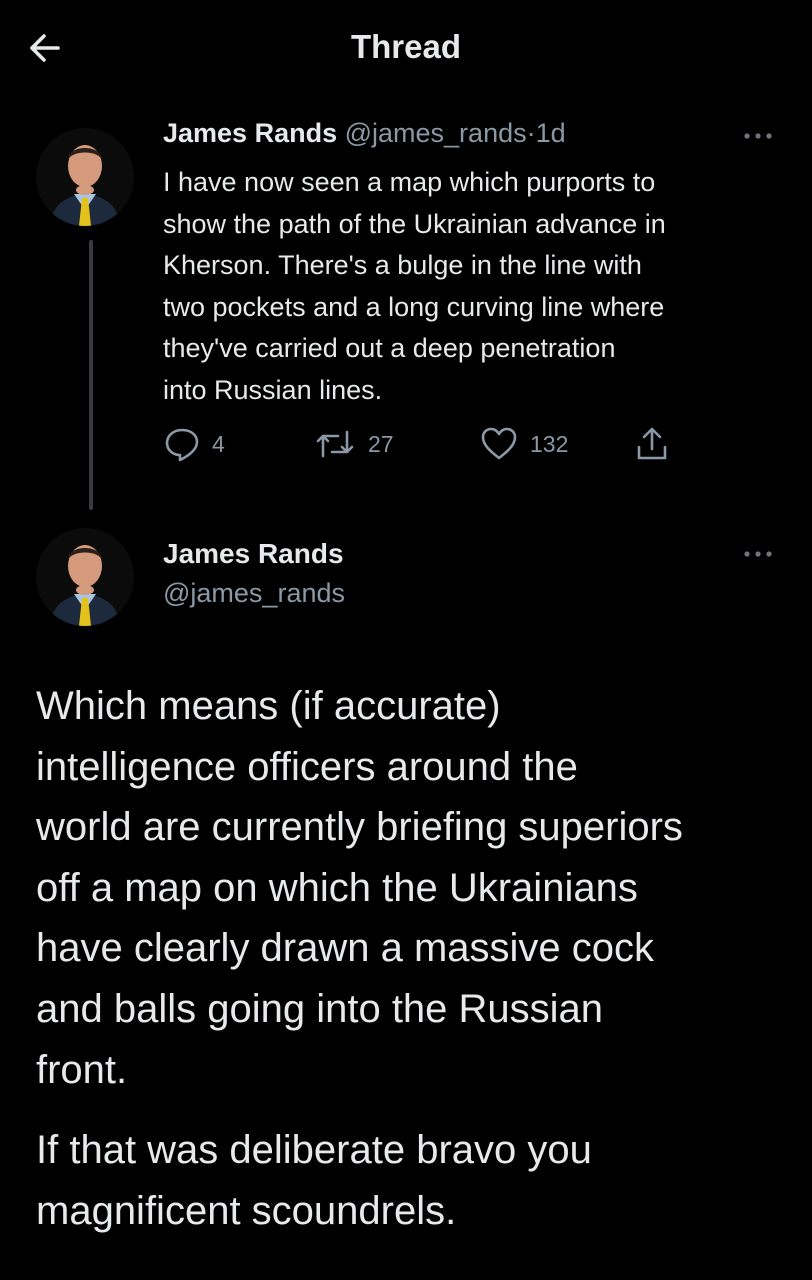 The image size is (812, 1280). Describe the element at coordinates (246, 1210) in the screenshot. I see `tweet-text-line: magnificent scoundrels.` at that location.